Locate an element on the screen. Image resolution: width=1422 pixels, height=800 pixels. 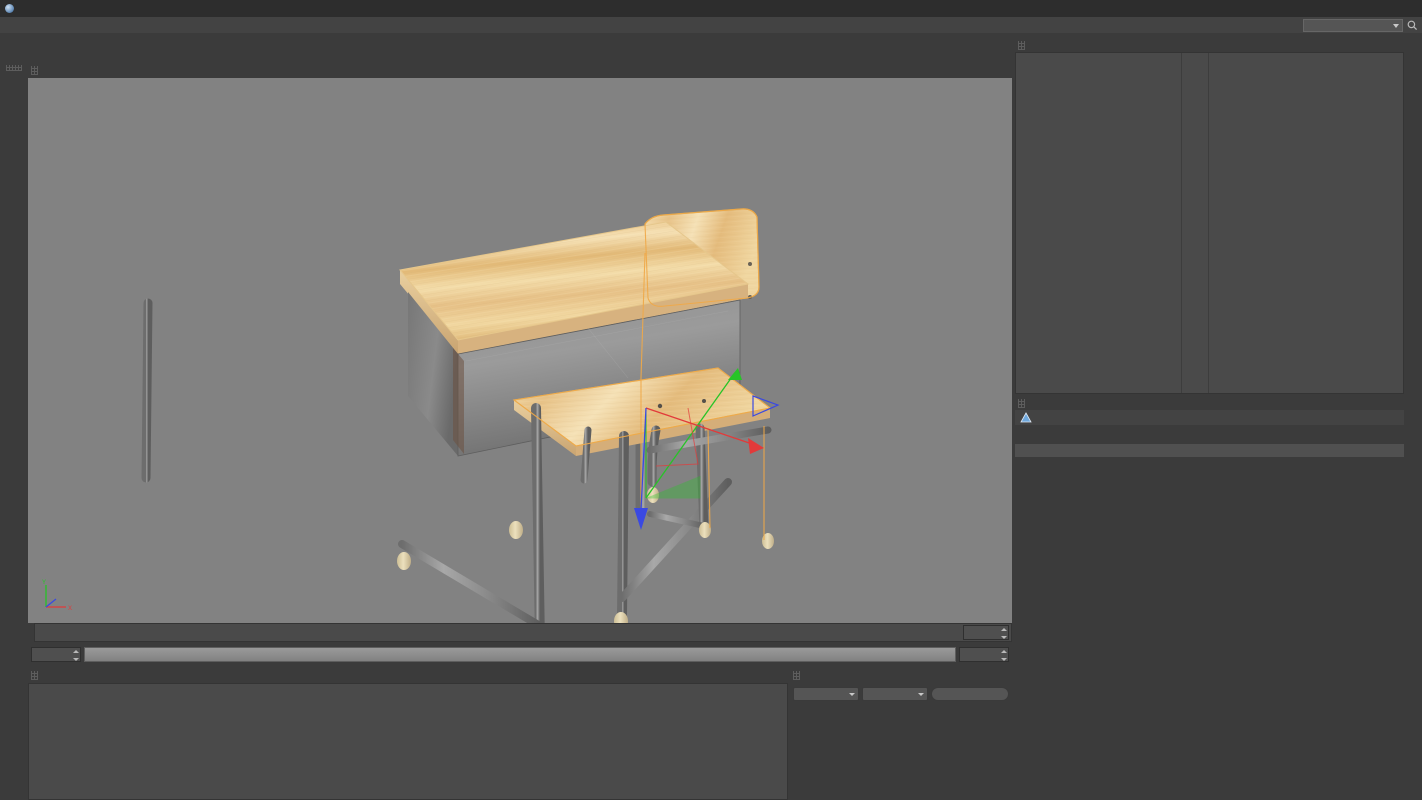
coordinates-manager is located at coordinates (901, 734).